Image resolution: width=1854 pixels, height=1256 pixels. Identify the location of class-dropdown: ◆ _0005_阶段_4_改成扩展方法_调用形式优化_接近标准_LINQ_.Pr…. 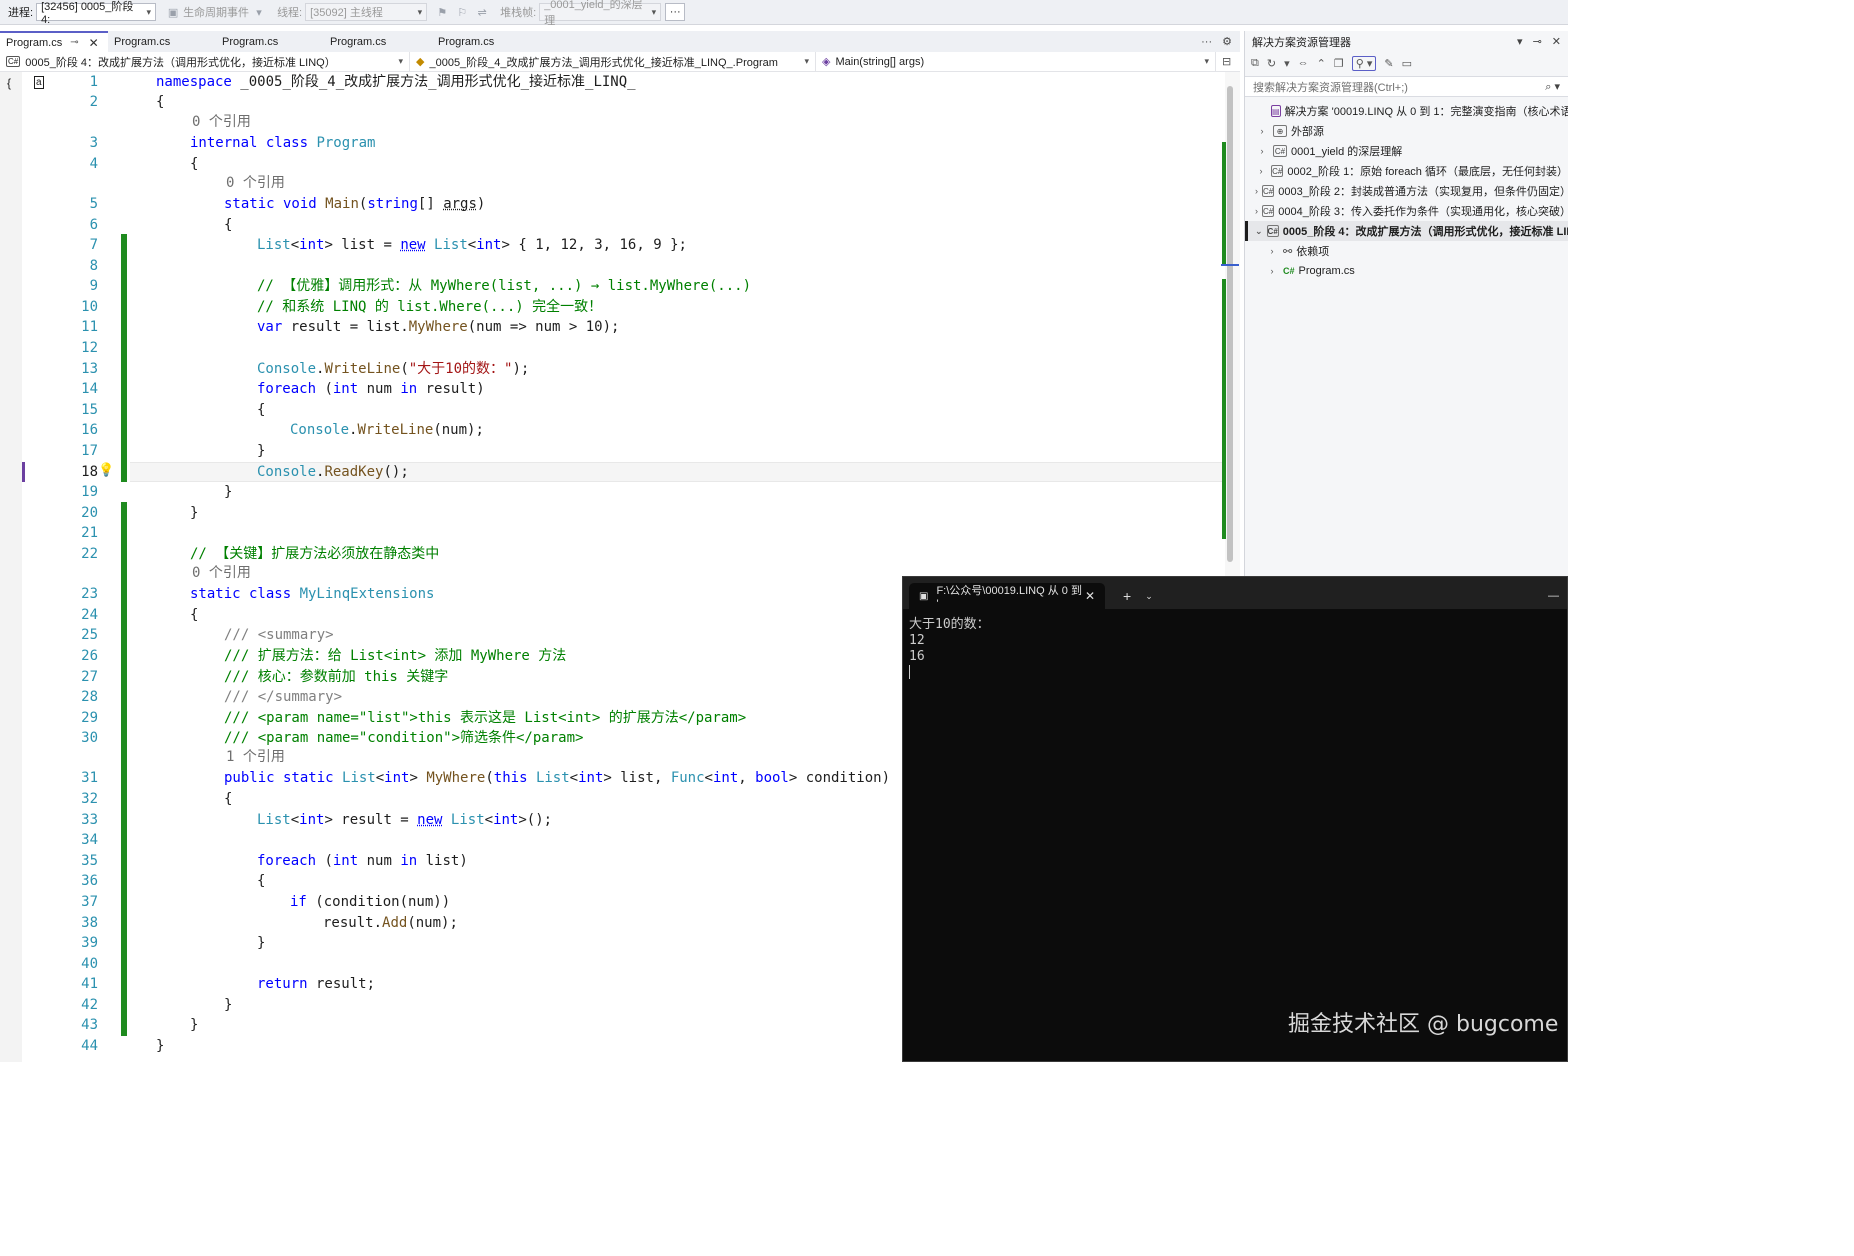
(613, 61).